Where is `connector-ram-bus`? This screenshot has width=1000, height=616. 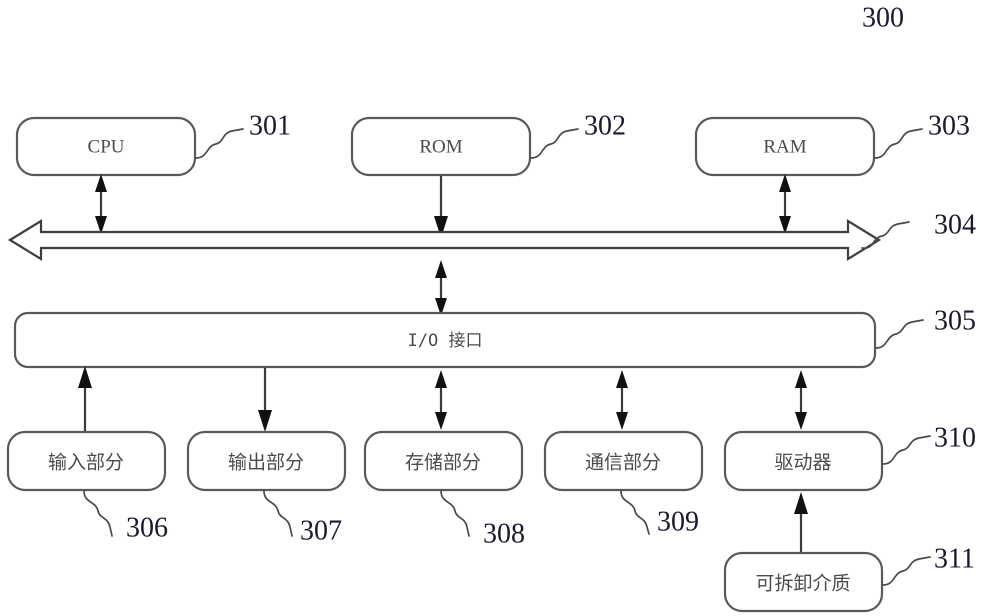
connector-ram-bus is located at coordinates (785, 204).